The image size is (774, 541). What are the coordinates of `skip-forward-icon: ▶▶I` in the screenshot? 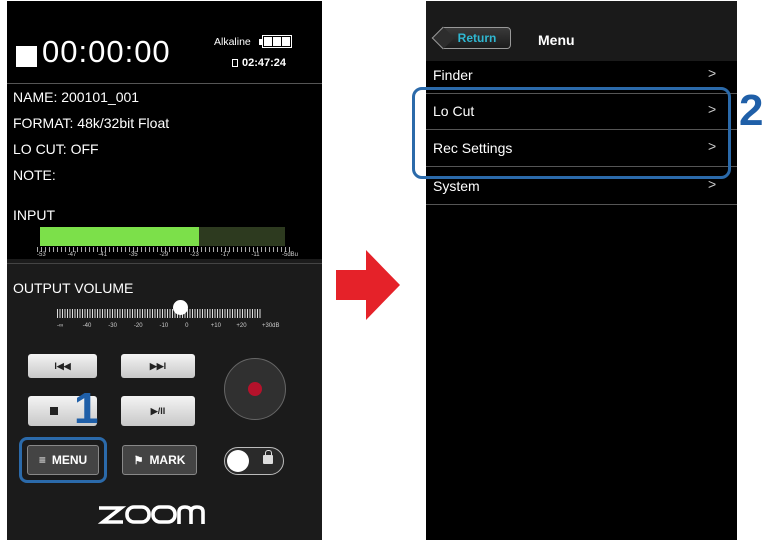 It's located at (158, 365).